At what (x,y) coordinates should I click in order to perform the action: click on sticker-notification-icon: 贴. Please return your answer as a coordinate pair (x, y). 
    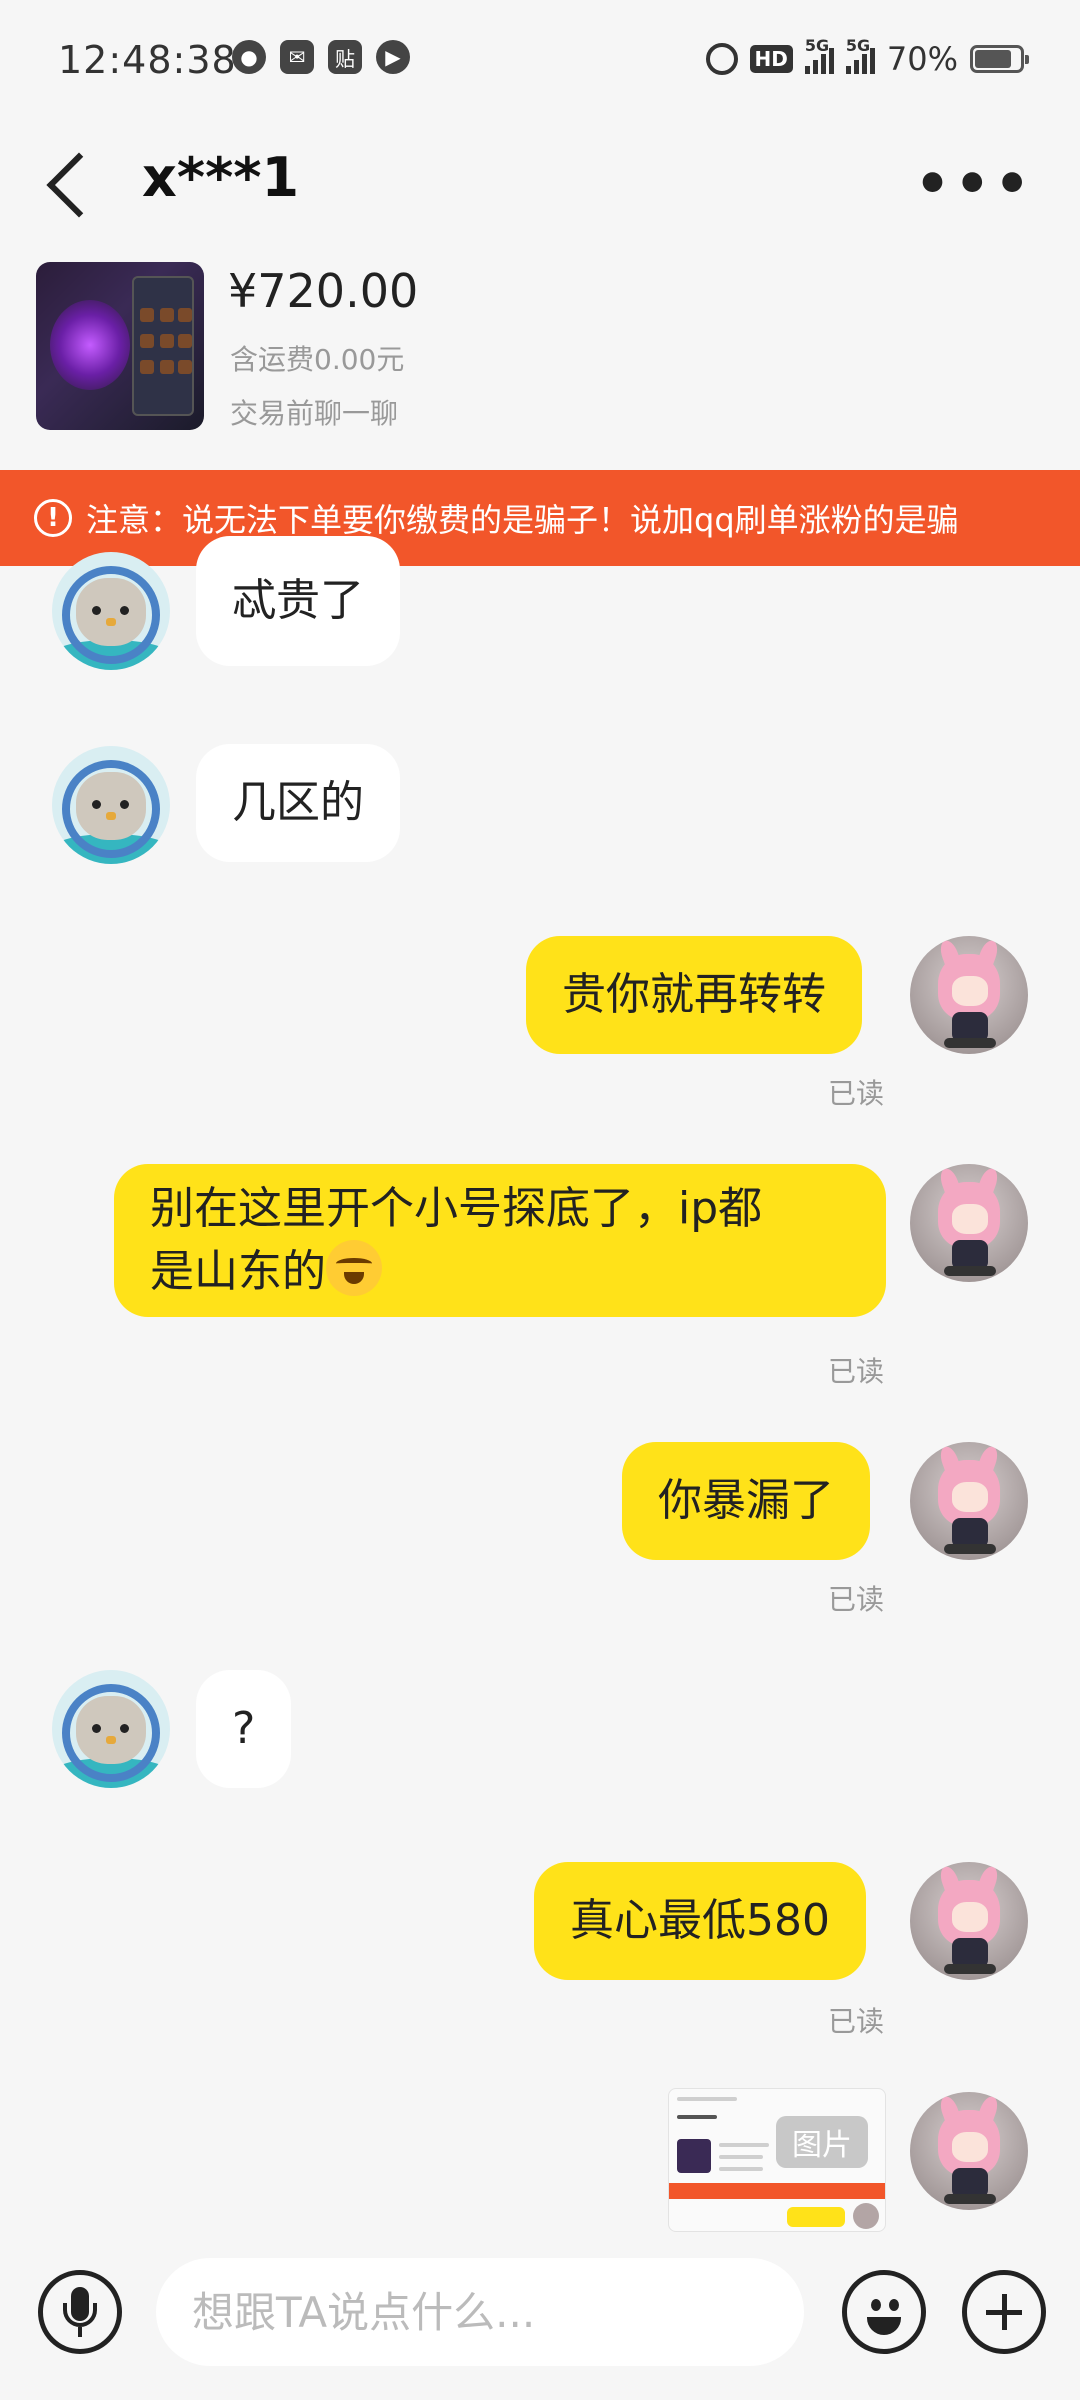
    Looking at the image, I should click on (345, 57).